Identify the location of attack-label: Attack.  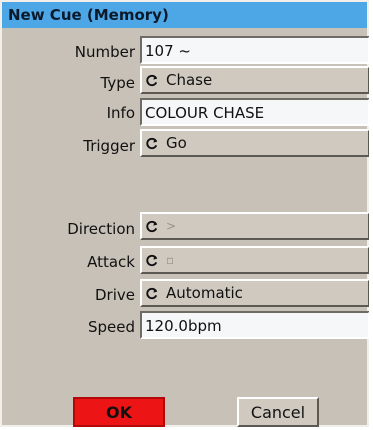
(111, 262).